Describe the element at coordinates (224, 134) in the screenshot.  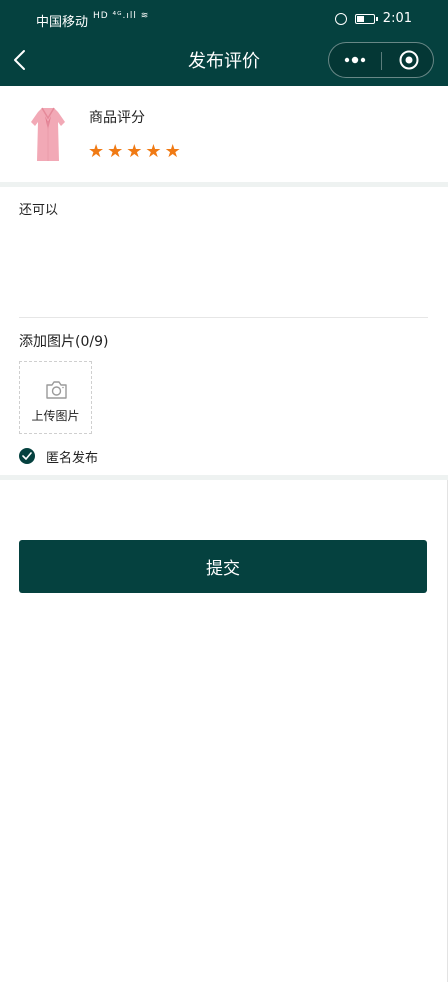
I see `product-rating-section: 商品评分 ★ ★ ★ ★ ★` at that location.